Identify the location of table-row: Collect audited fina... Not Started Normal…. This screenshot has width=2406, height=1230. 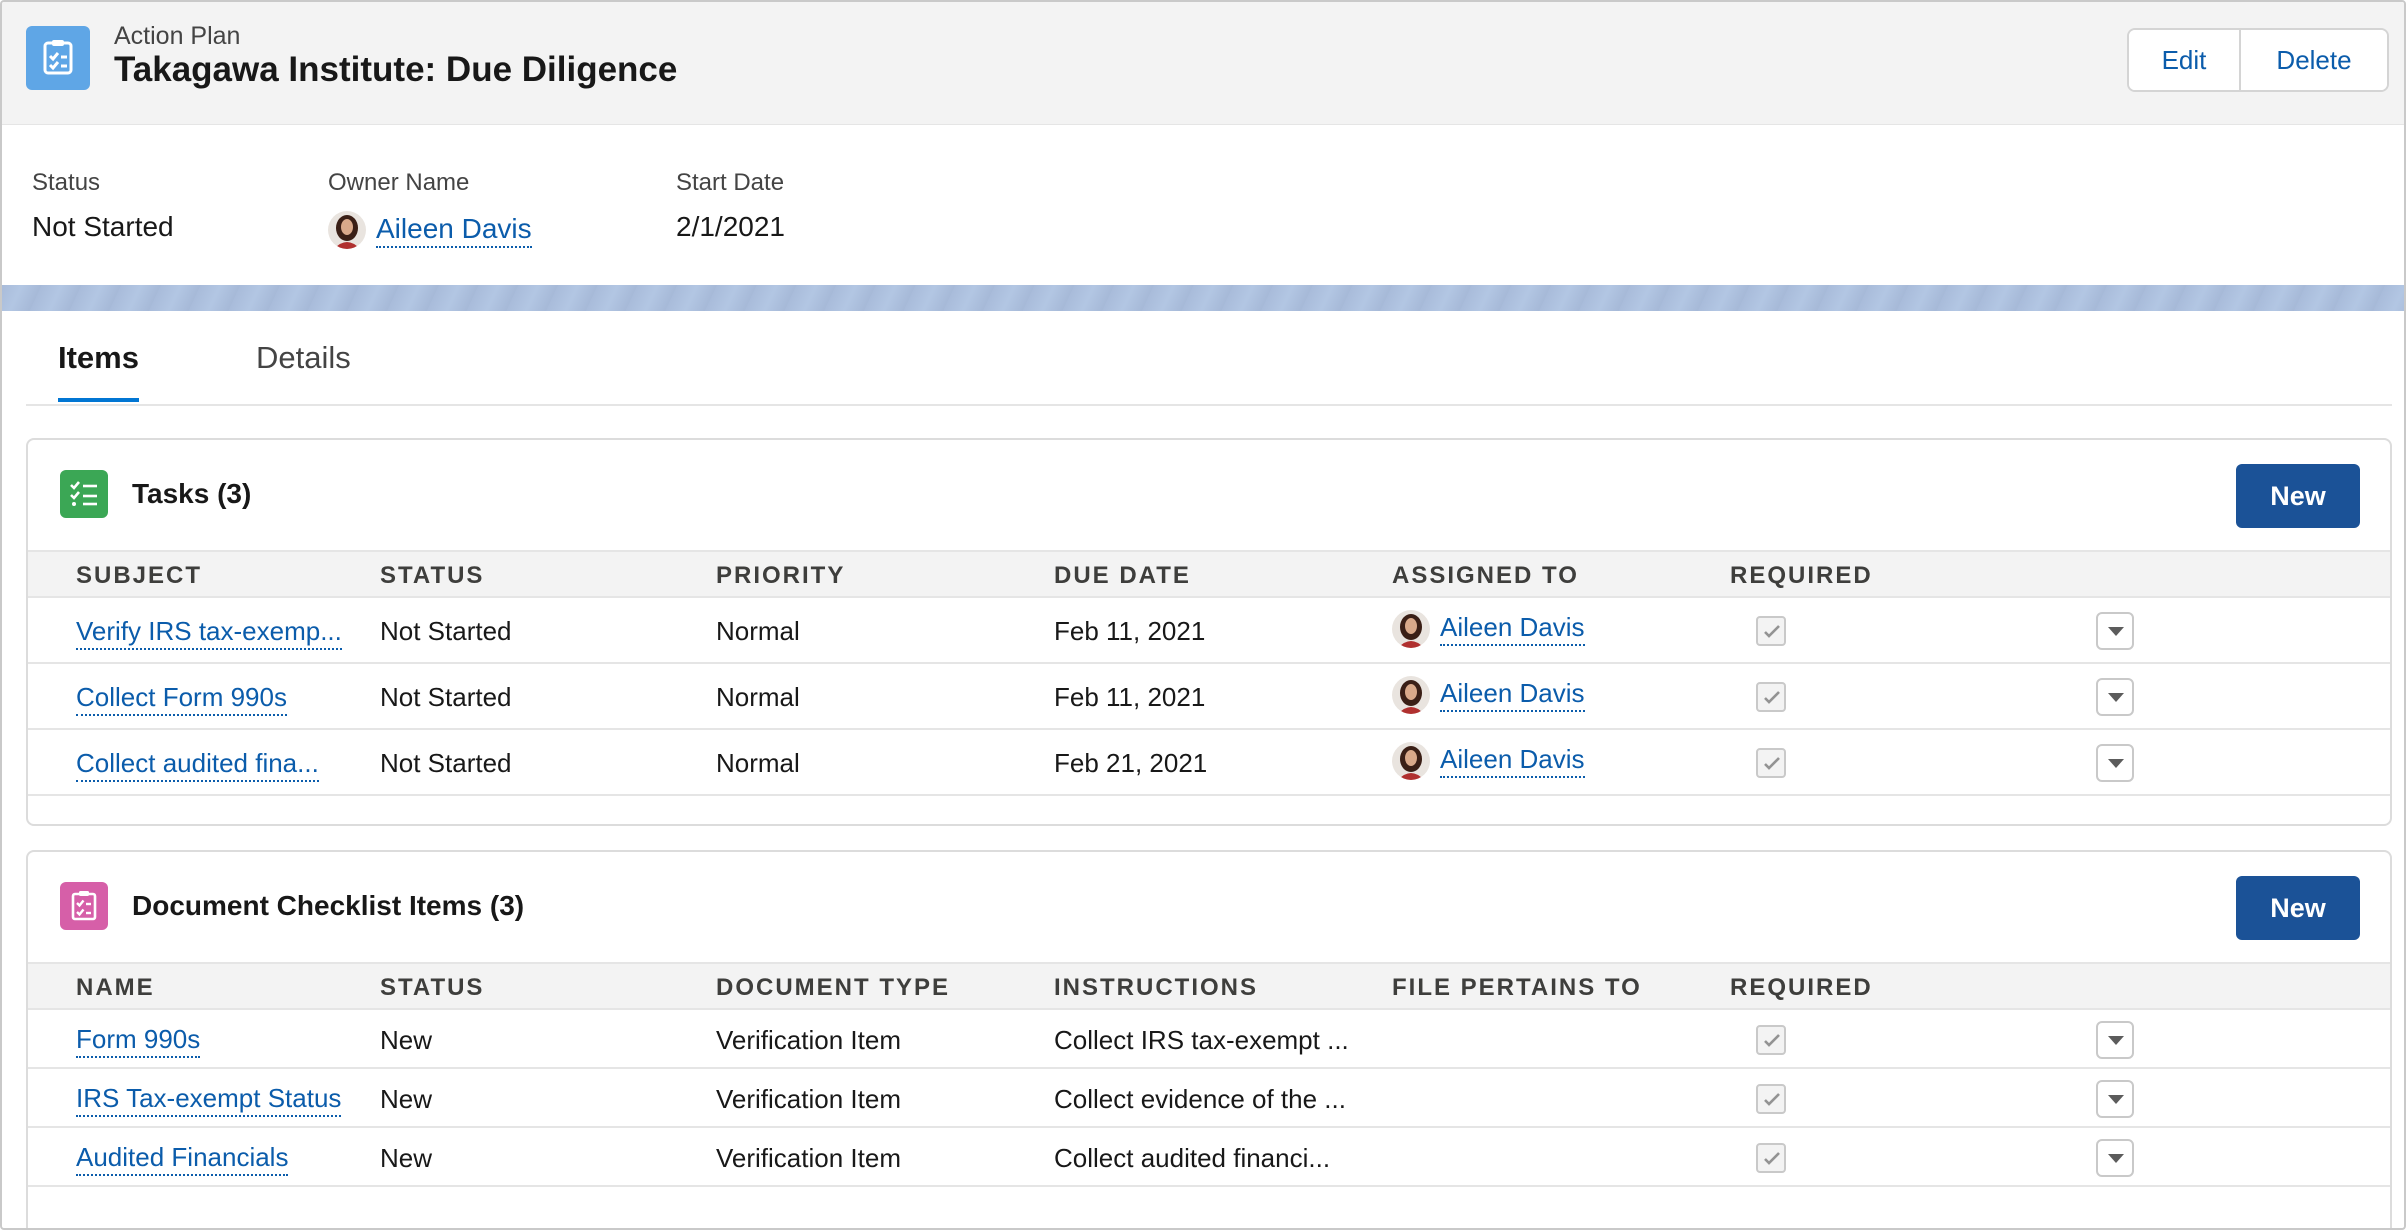
(1209, 763).